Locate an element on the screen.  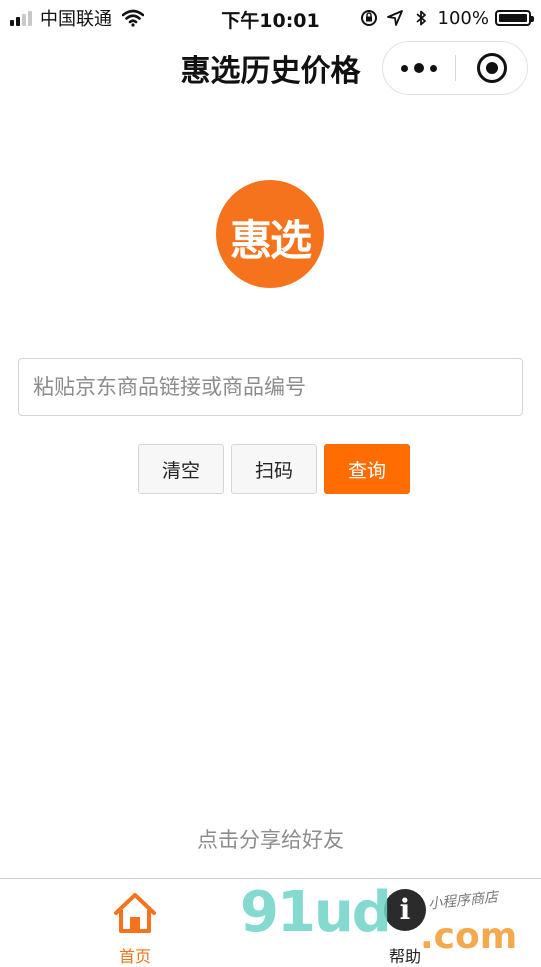
tab-help-label: 帮助 is located at coordinates (404, 956).